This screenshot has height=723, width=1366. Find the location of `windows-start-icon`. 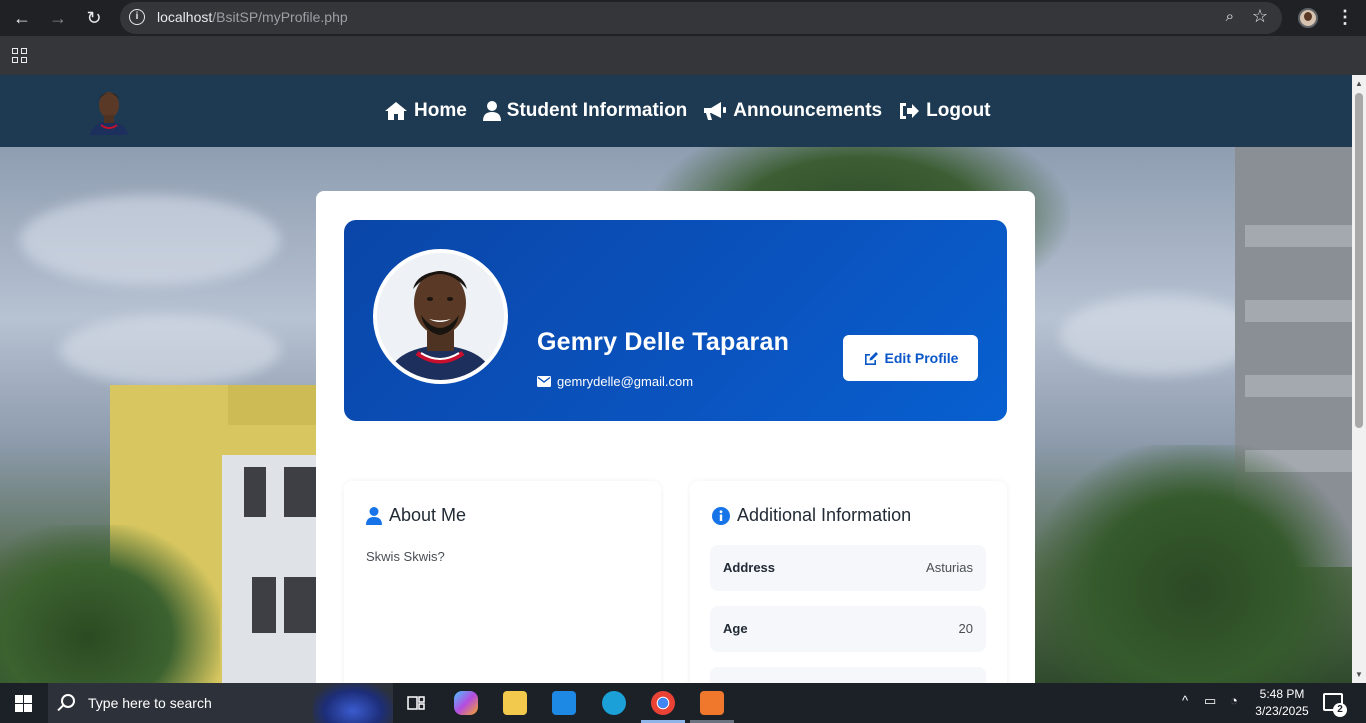

windows-start-icon is located at coordinates (23, 703).